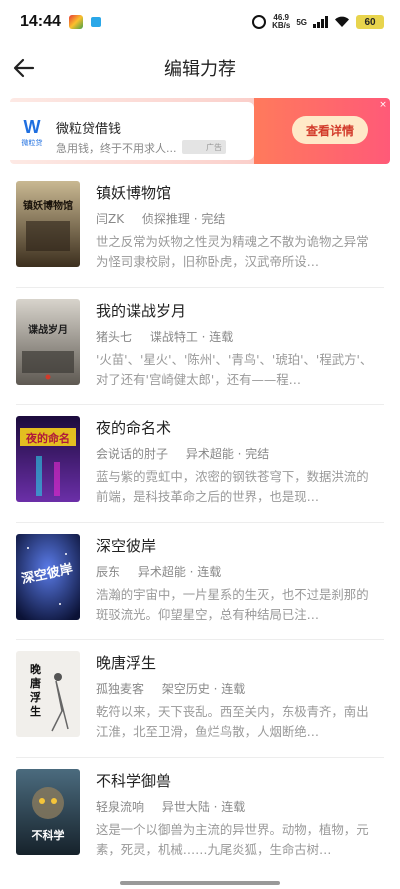 The image size is (400, 889). I want to click on book-cover-image: 镇妖博物馆, so click(48, 224).